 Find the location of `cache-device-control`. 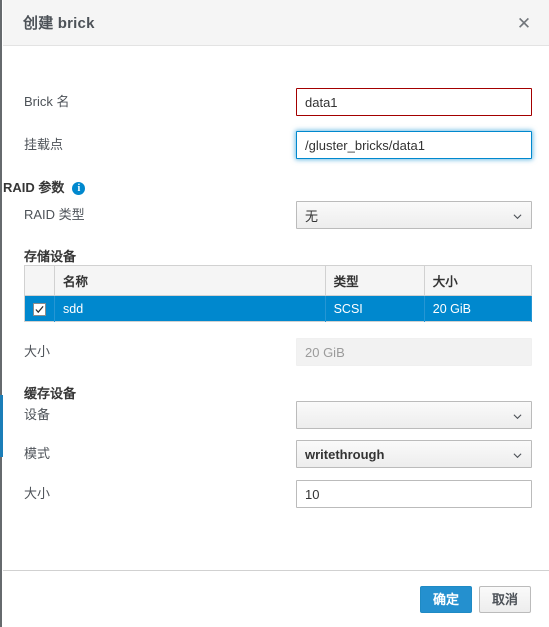

cache-device-control is located at coordinates (414, 415).